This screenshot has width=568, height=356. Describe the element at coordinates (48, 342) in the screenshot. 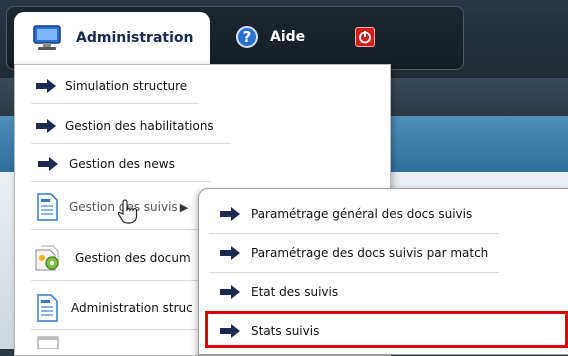

I see `calendar-icon` at that location.